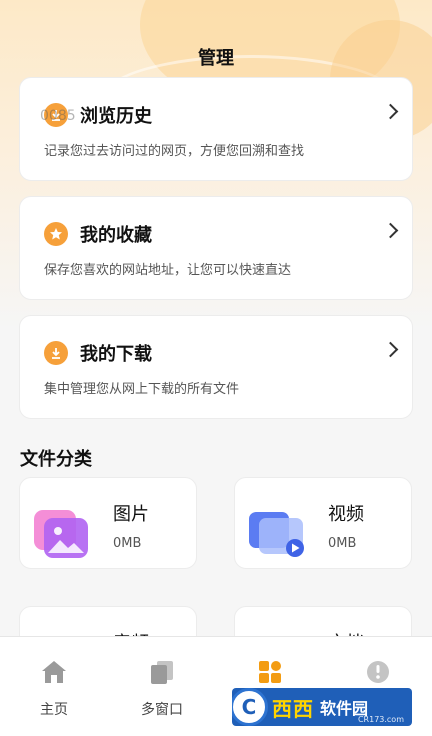 The width and height of the screenshot is (432, 736). I want to click on history-card: 浏览历史 记录您过去访问过的网页，方便您回溯和查找, so click(216, 129).